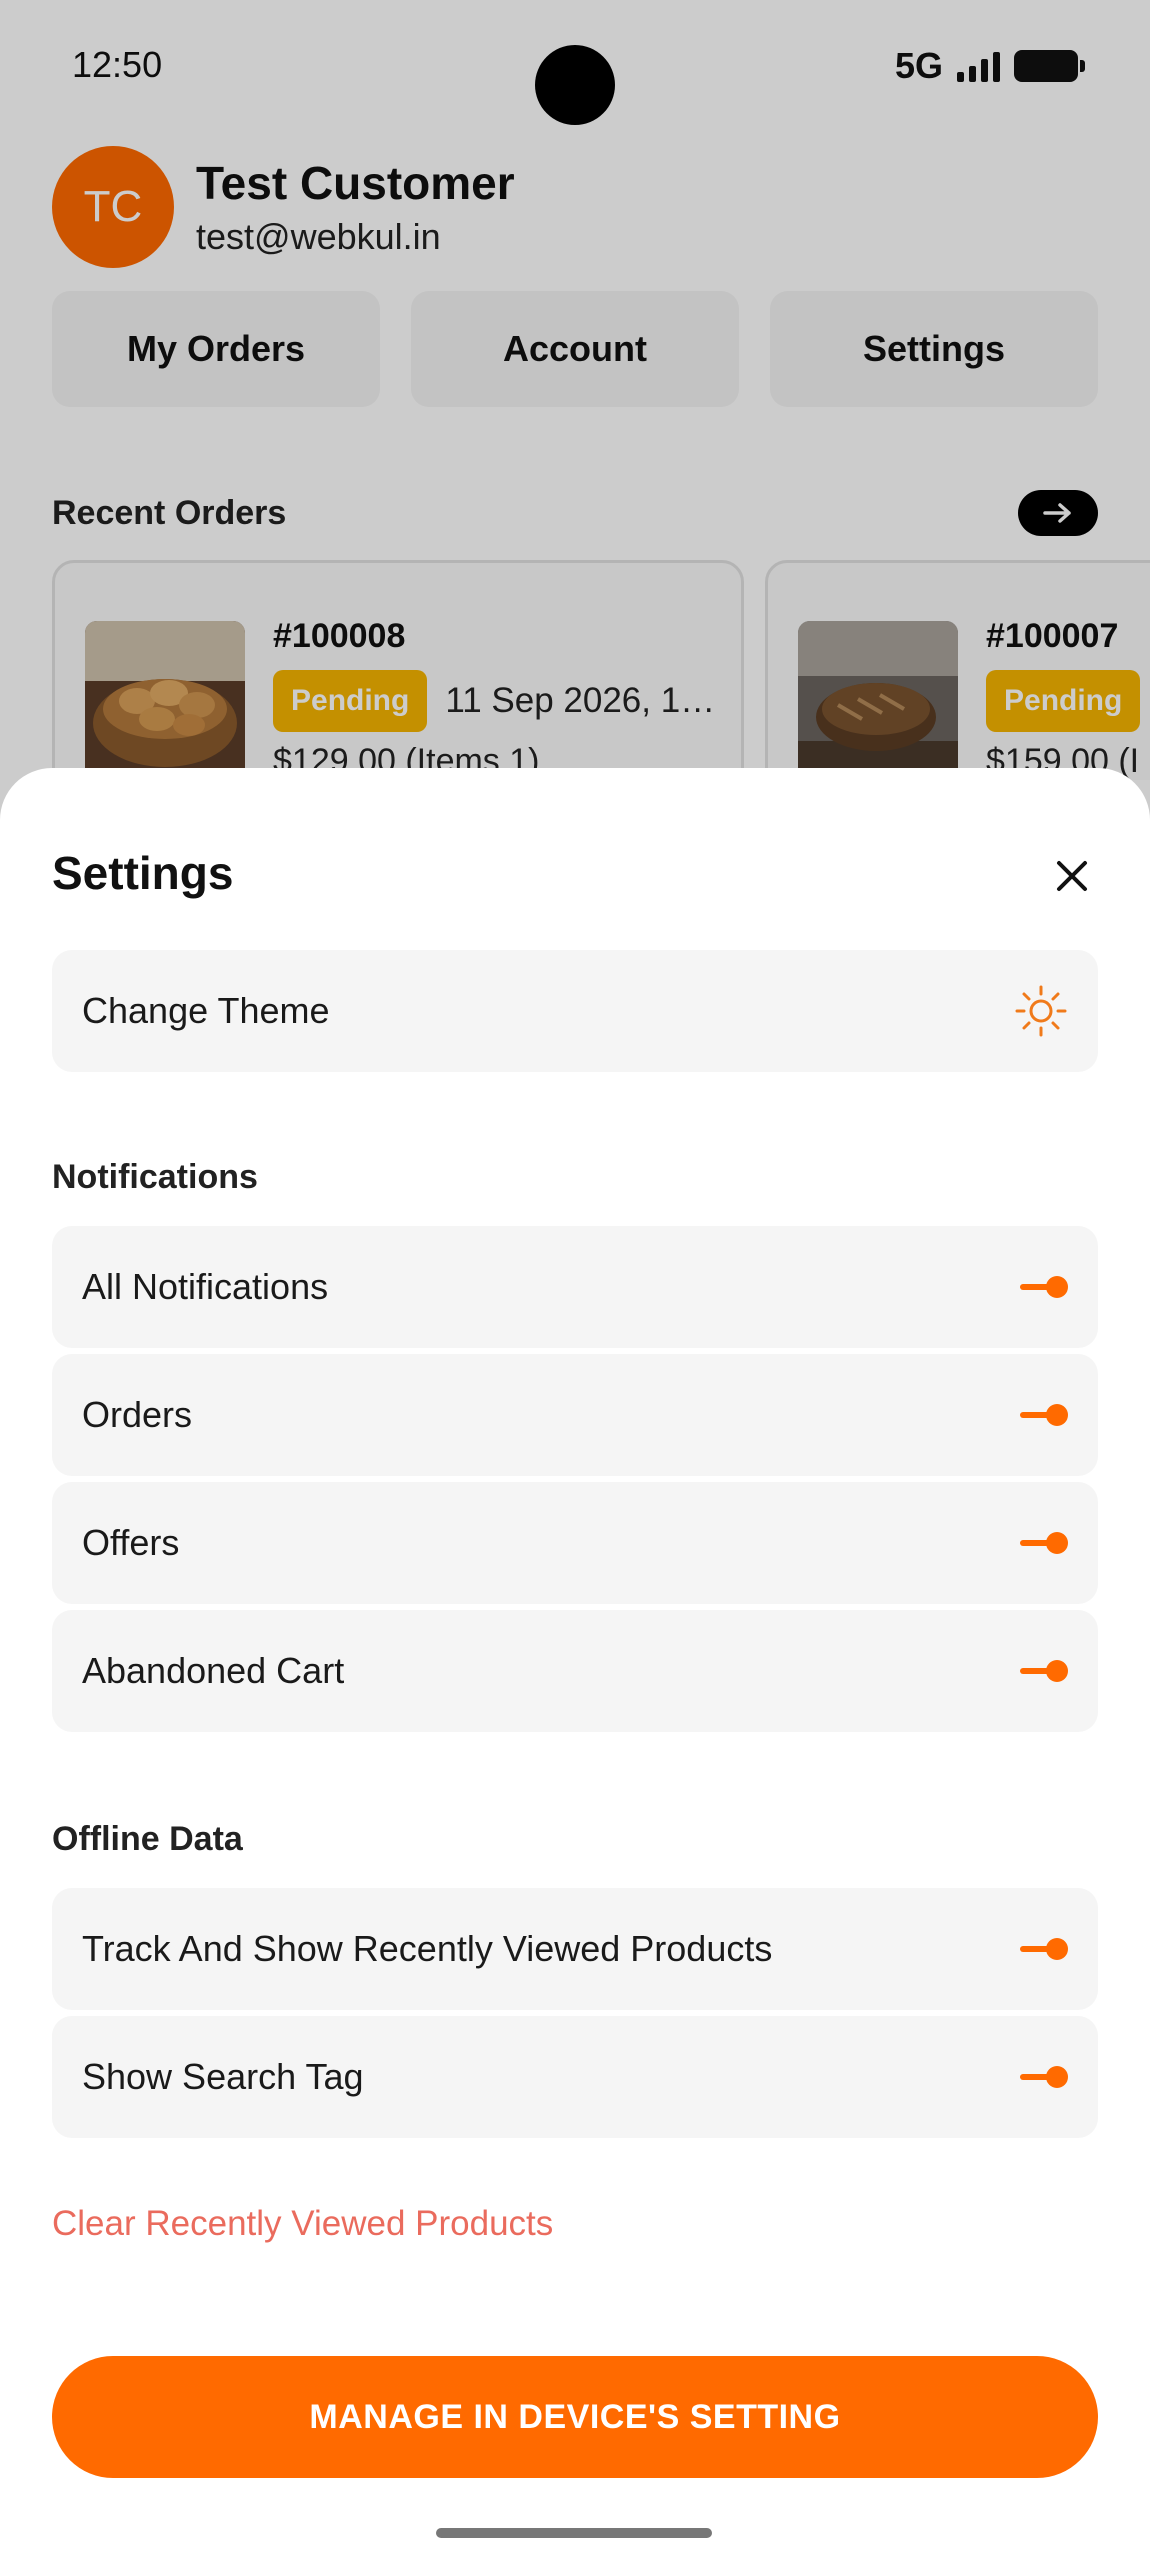 This screenshot has height=2560, width=1150. Describe the element at coordinates (1044, 2077) in the screenshot. I see `search-tag-toggle` at that location.